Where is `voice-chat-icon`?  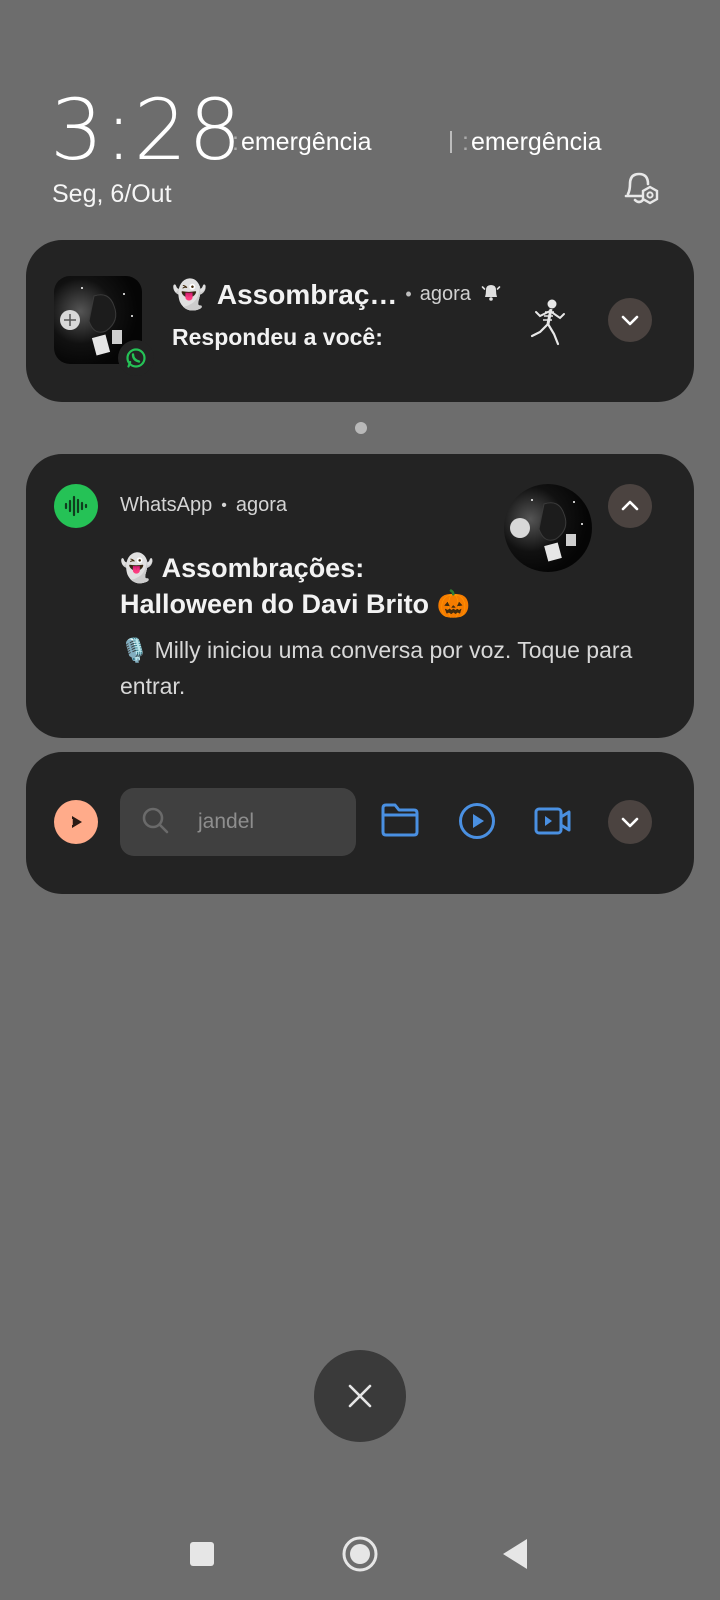 voice-chat-icon is located at coordinates (76, 506).